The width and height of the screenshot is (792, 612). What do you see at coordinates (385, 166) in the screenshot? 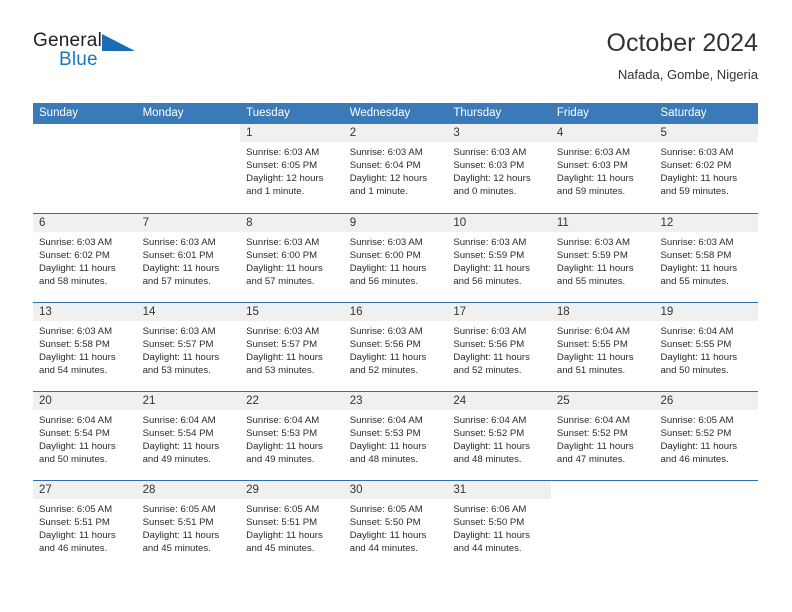
I see `sunset-text: Sunset: 6:04 PM` at bounding box center [385, 166].